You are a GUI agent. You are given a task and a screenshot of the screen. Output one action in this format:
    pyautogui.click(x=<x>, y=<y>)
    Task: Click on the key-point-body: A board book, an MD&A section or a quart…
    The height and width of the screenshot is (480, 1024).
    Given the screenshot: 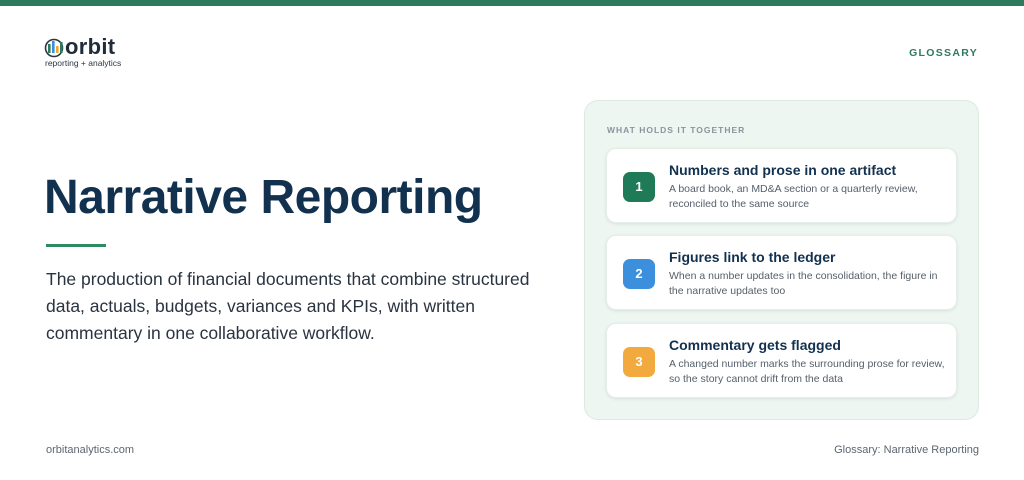 What is the action you would take?
    pyautogui.click(x=793, y=196)
    